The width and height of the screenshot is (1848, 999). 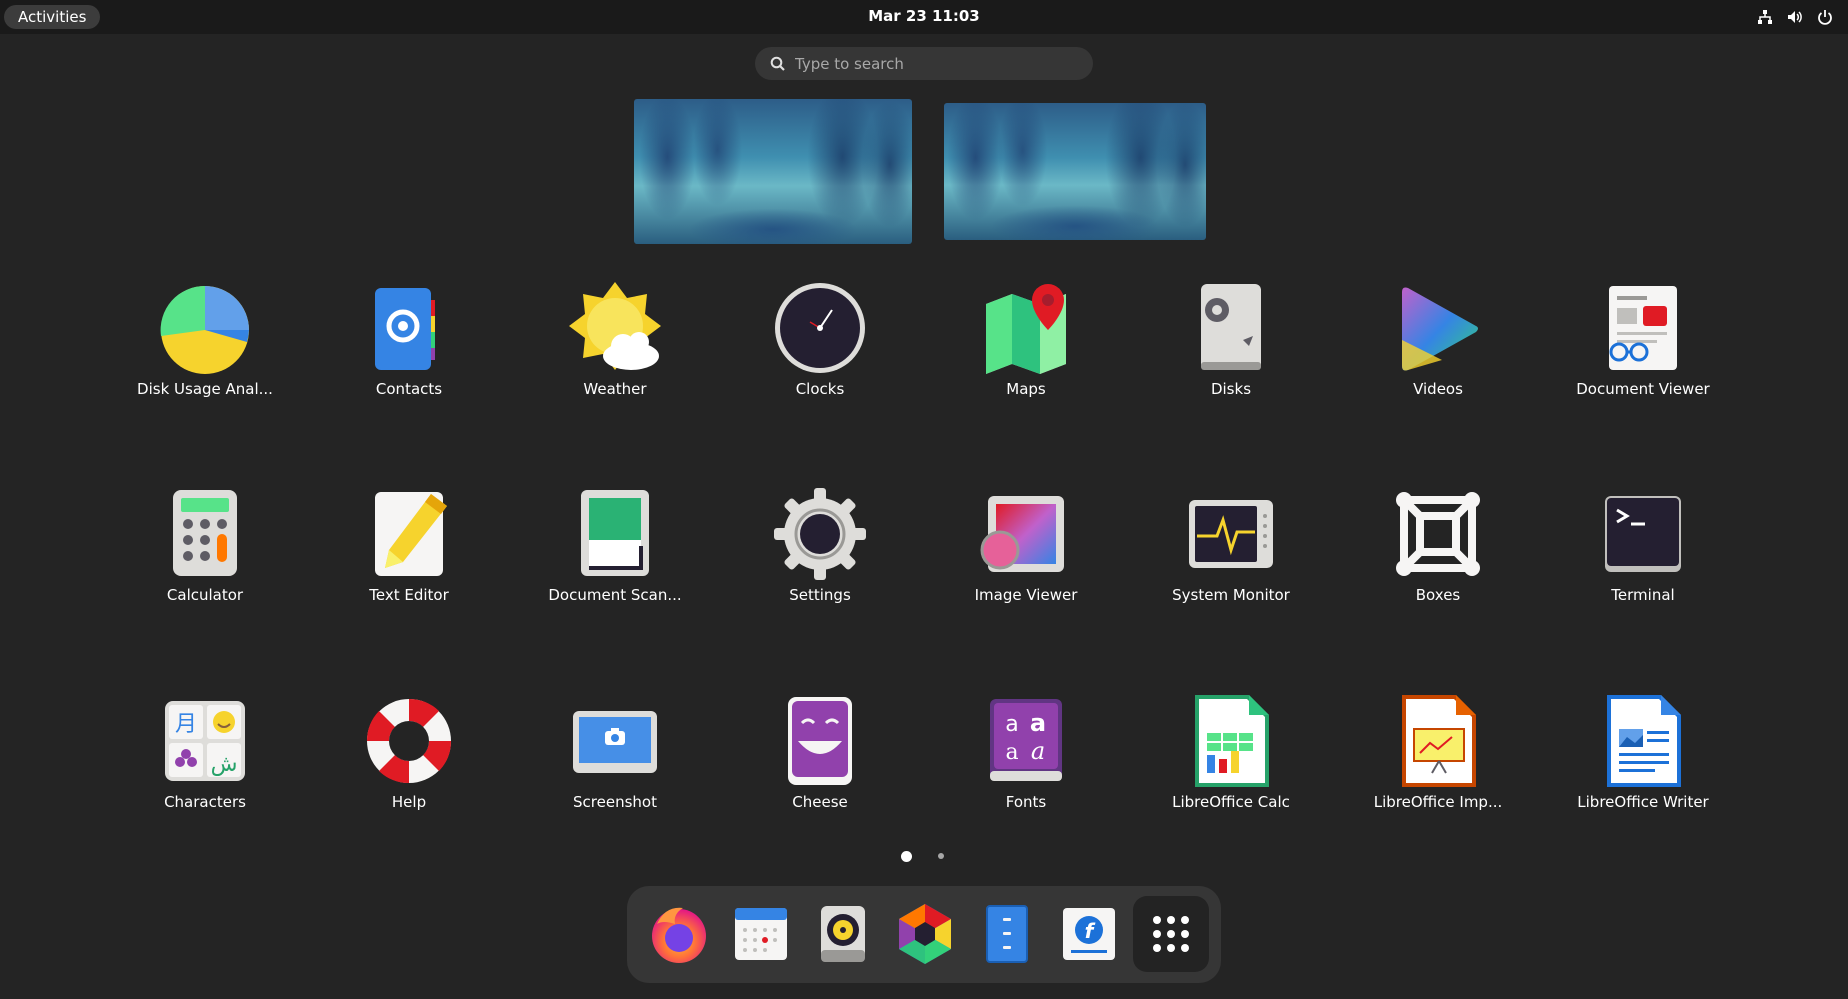 I want to click on app-label: Calculator, so click(x=205, y=595).